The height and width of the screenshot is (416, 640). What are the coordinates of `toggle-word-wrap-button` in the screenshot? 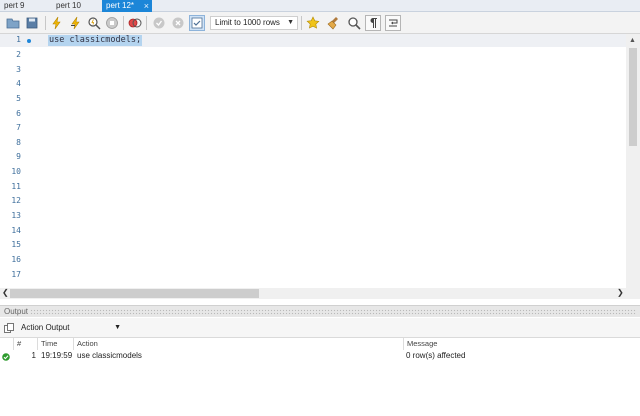 It's located at (393, 23).